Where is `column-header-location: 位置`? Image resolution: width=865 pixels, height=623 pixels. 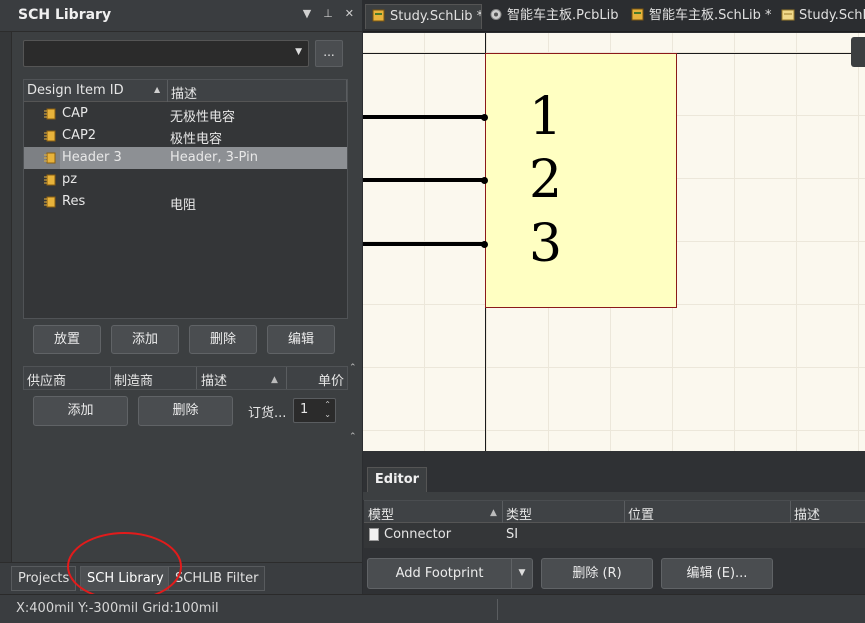
column-header-location: 位置 is located at coordinates (641, 513).